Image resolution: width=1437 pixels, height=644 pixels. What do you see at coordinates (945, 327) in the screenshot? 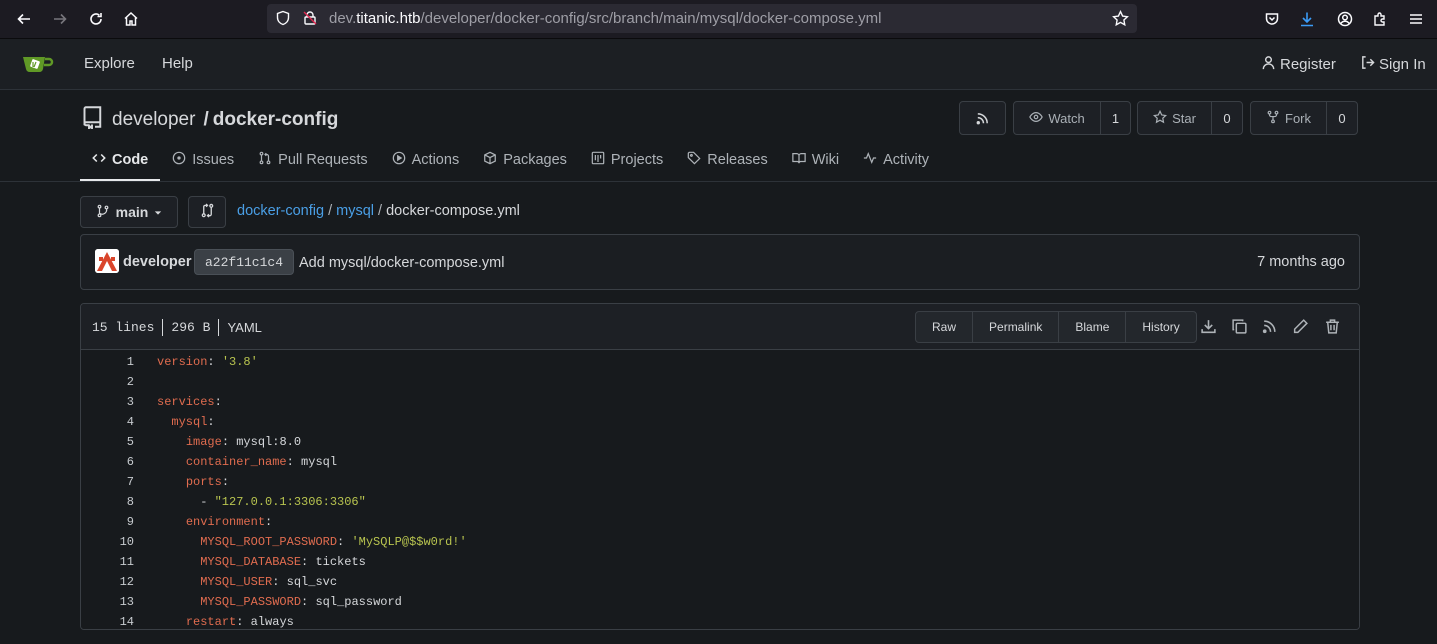
I see `raw-button: Raw` at bounding box center [945, 327].